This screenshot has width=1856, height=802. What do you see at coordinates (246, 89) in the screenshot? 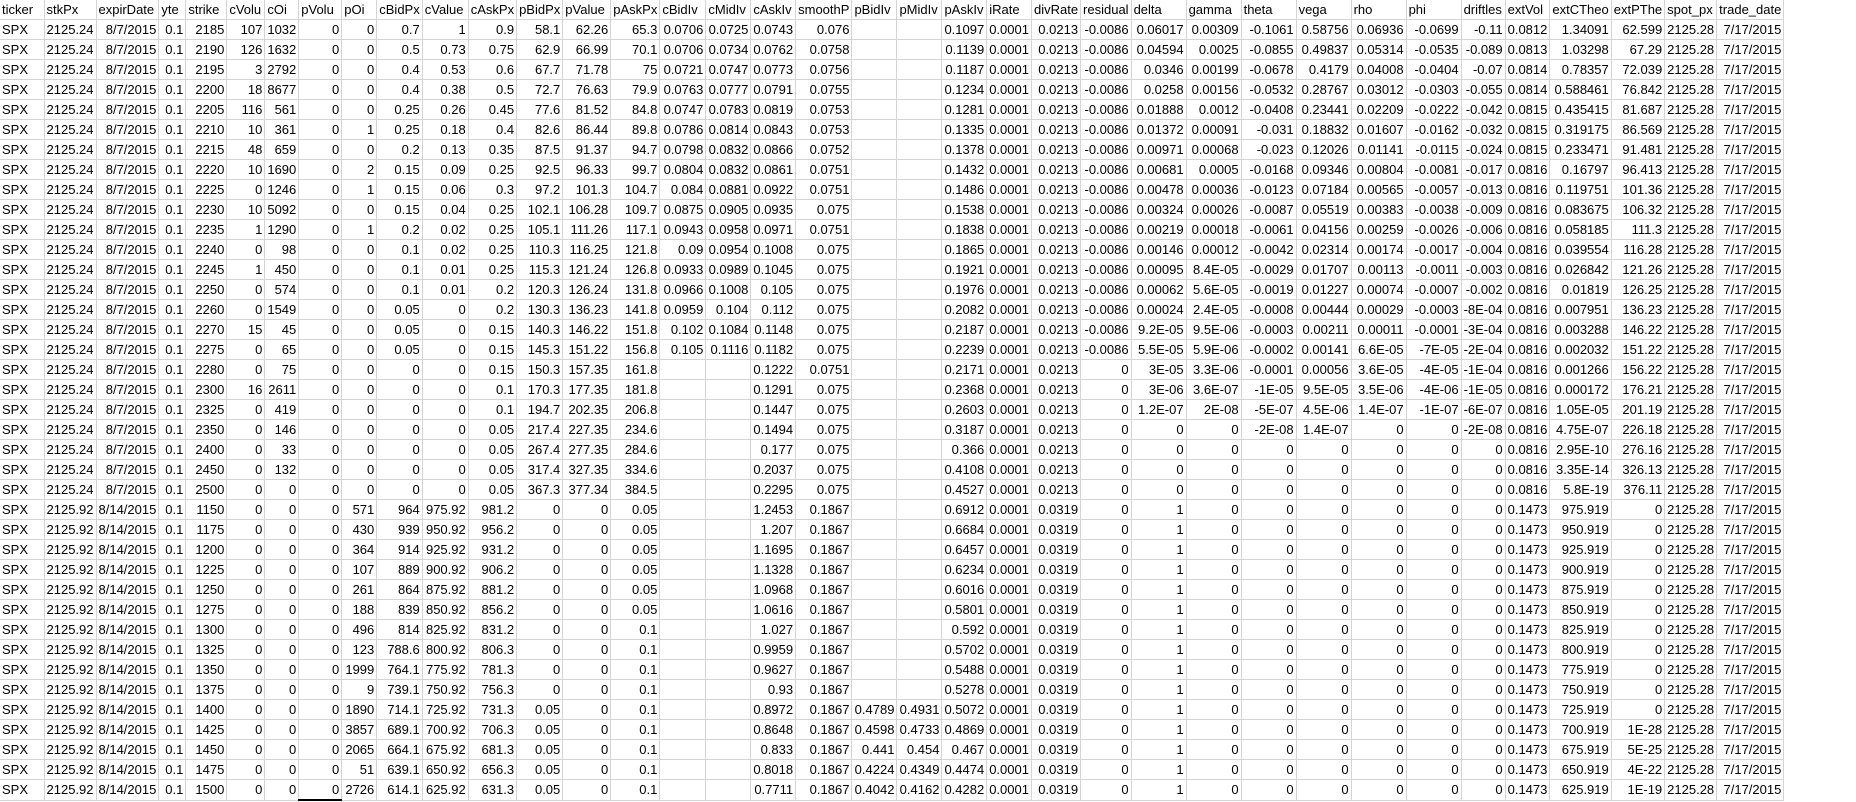
I see `cell-cvolu: 18` at bounding box center [246, 89].